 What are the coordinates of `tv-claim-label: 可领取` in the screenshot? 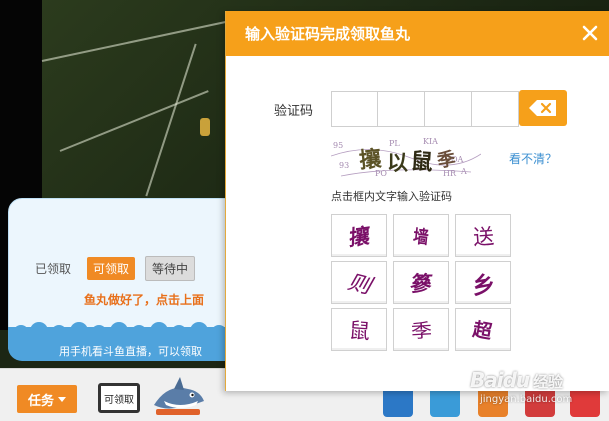 It's located at (119, 400).